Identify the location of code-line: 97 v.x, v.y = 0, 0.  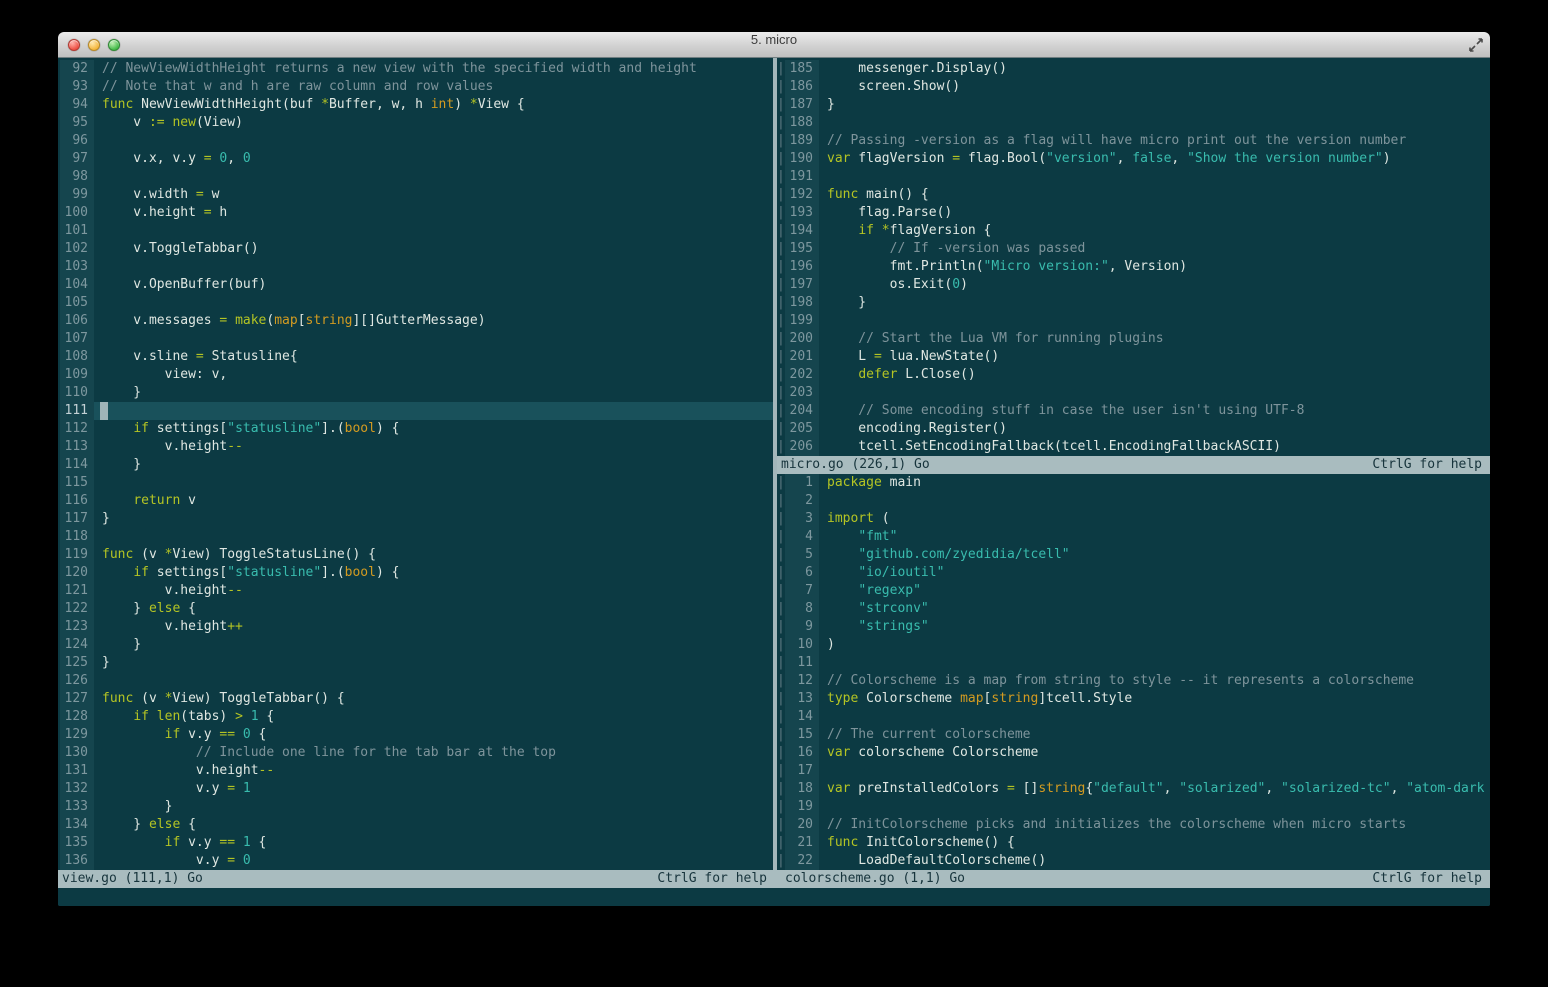
(416, 159).